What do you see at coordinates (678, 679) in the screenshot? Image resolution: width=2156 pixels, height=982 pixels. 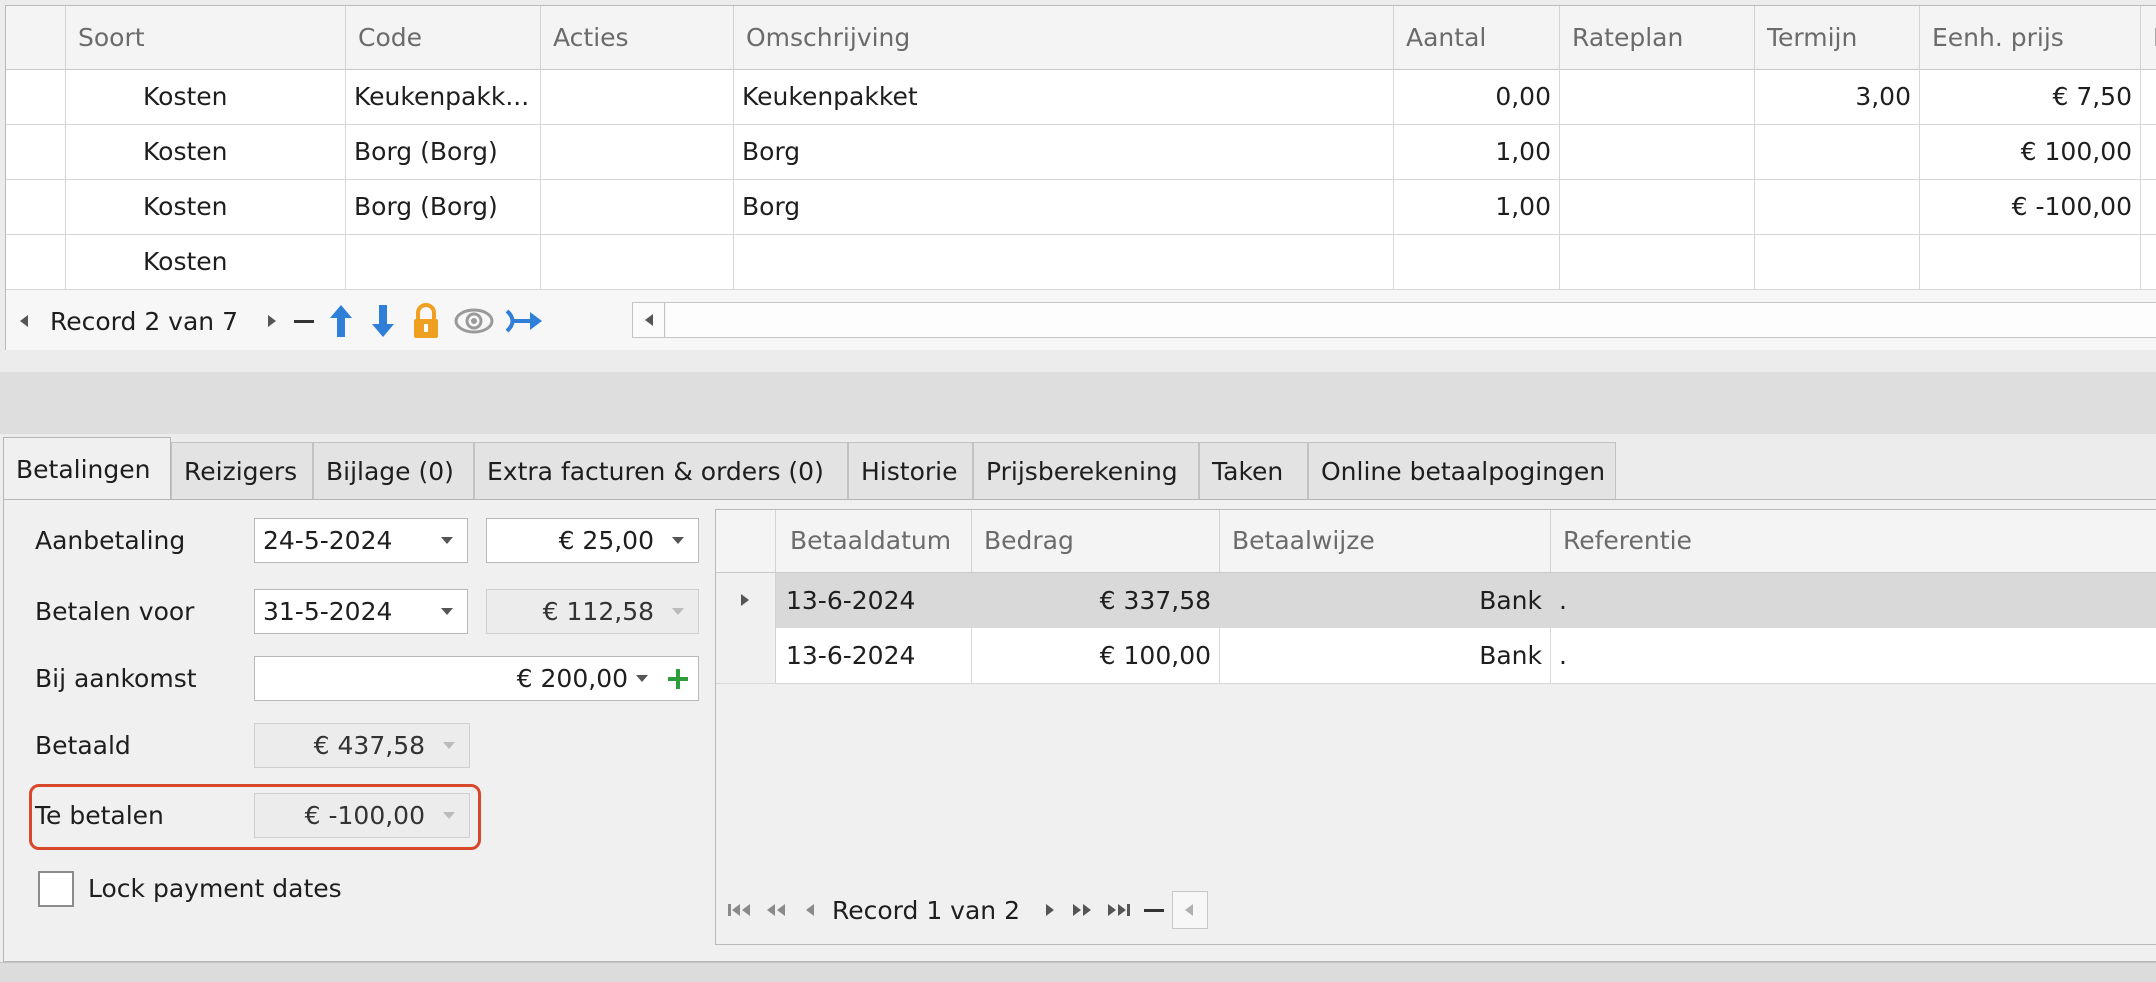 I see `add-icon` at bounding box center [678, 679].